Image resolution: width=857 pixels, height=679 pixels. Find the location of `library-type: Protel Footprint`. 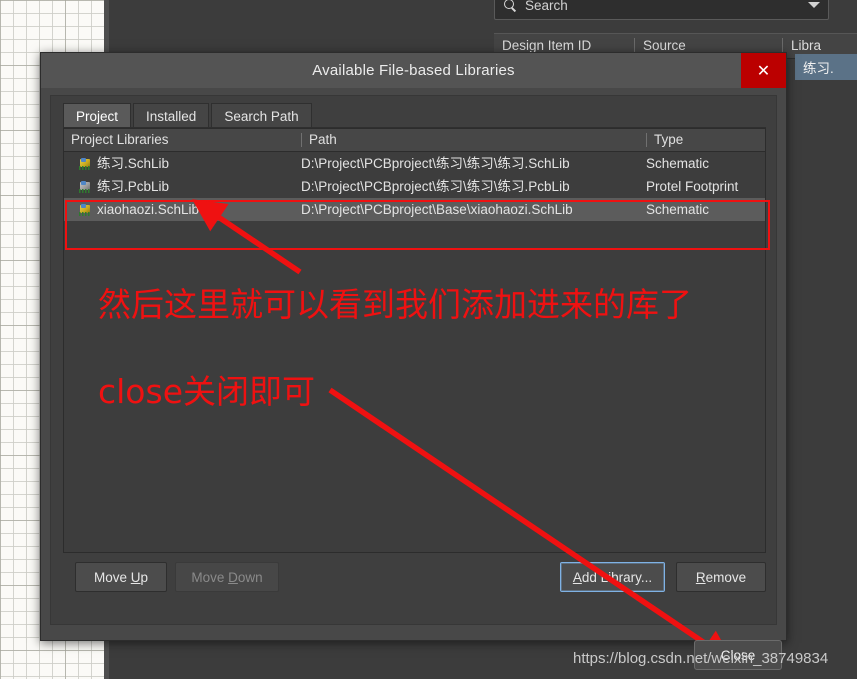

library-type: Protel Footprint is located at coordinates (692, 186).